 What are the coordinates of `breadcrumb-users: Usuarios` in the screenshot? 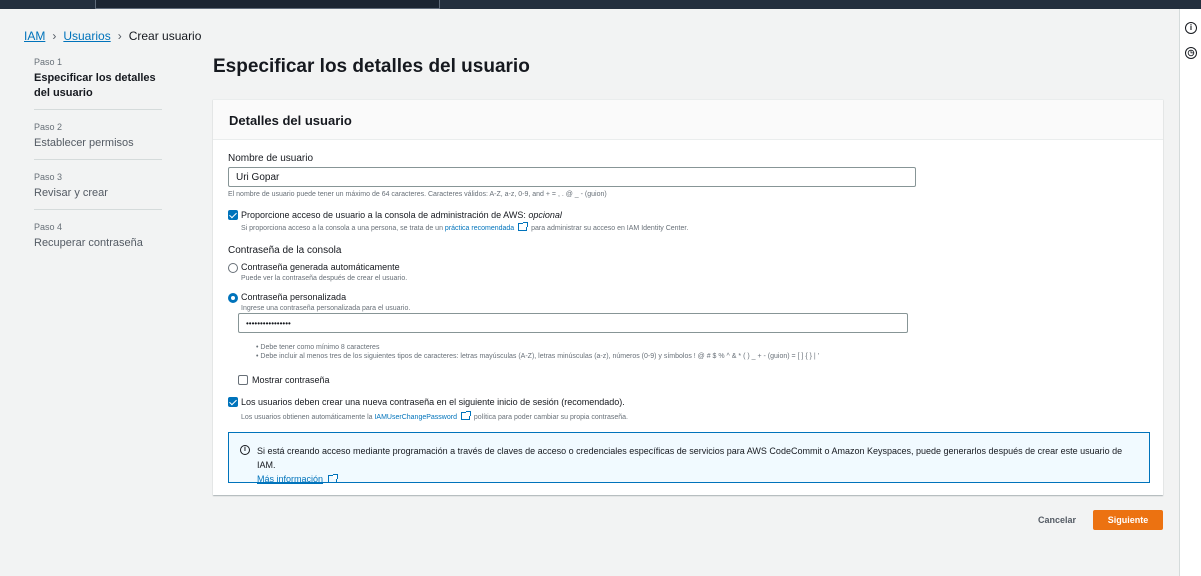 It's located at (86, 36).